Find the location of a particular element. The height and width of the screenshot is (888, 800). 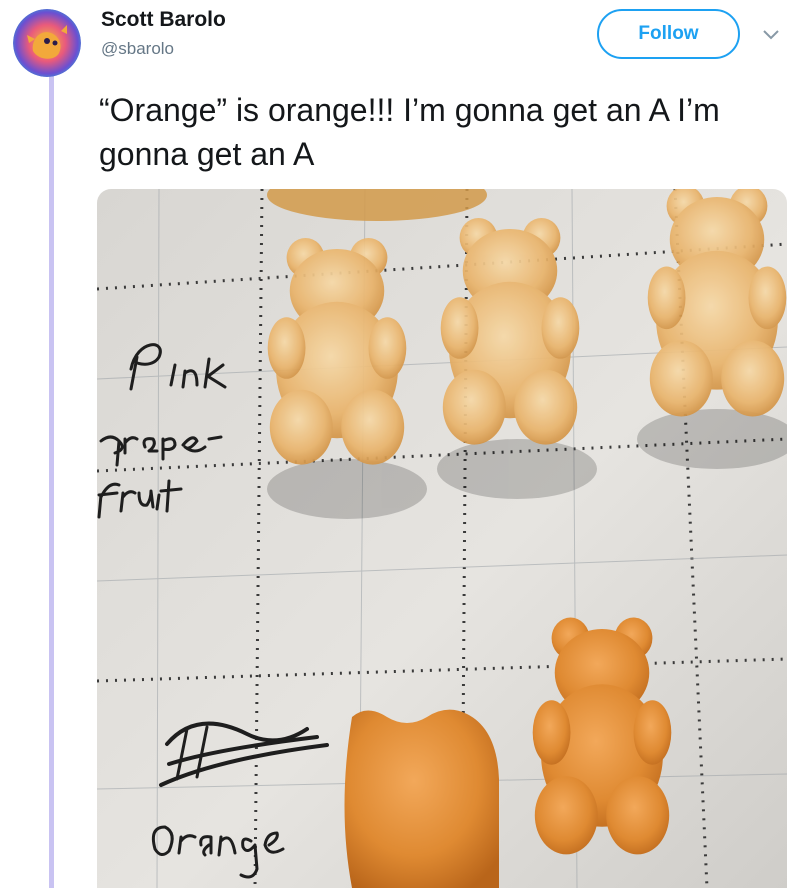

follow-button: Follow is located at coordinates (668, 34).